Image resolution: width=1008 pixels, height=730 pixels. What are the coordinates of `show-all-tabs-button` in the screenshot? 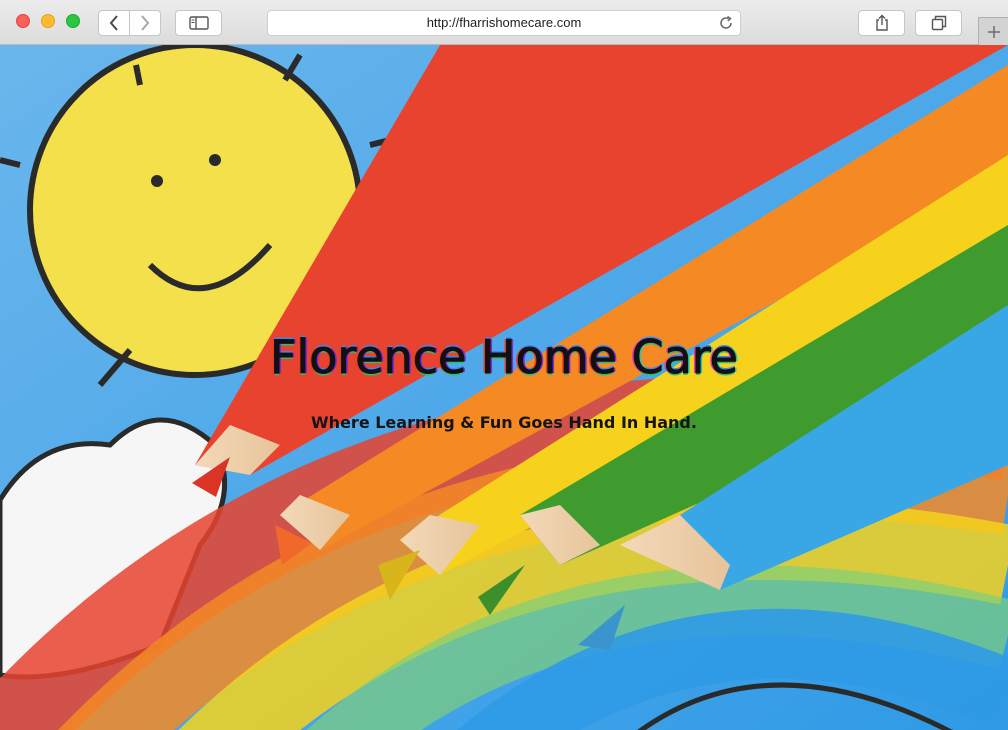 It's located at (938, 23).